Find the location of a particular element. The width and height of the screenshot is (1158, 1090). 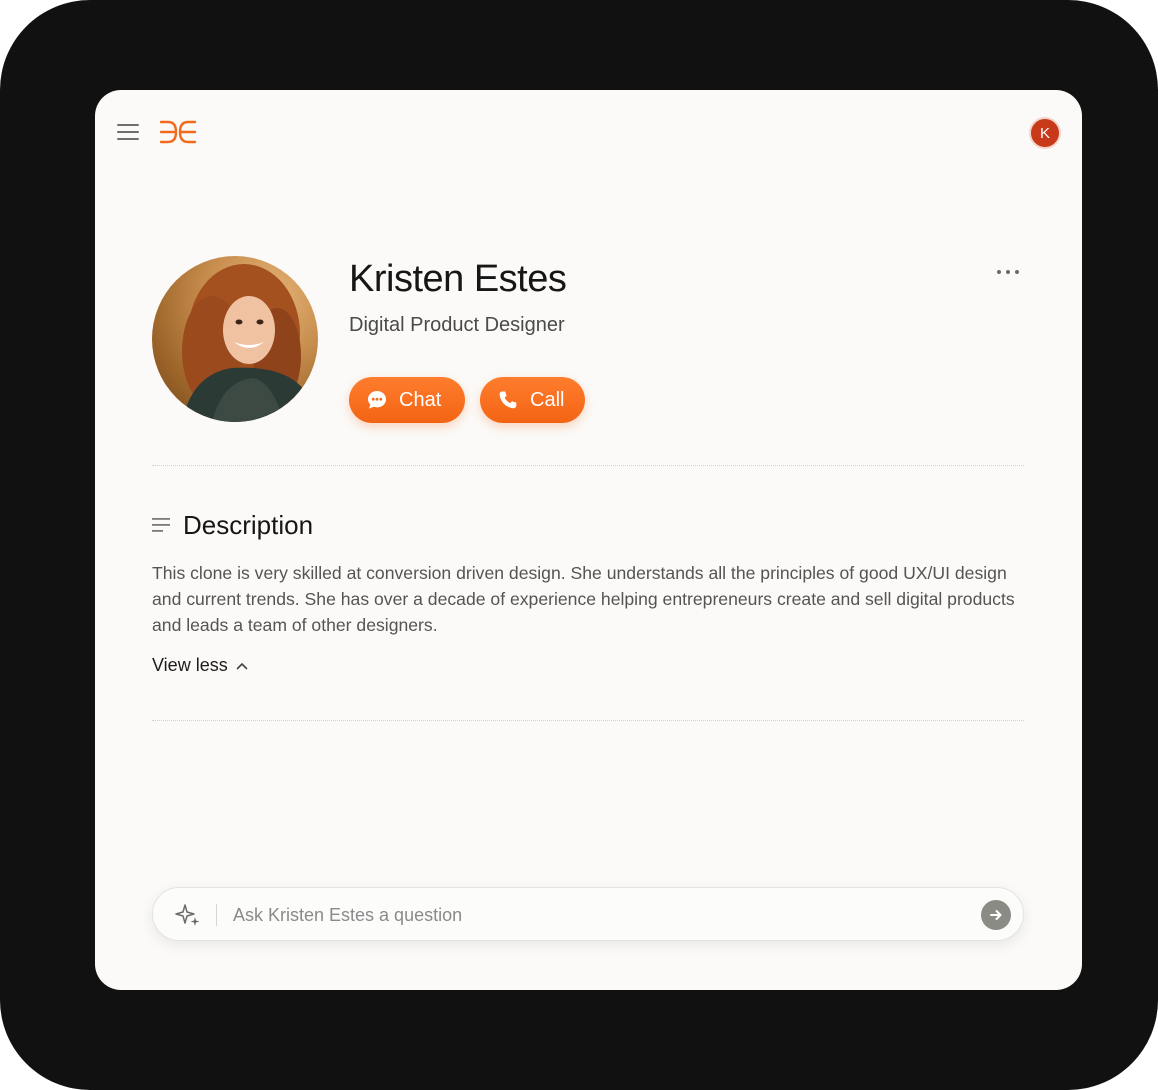

text-lines-icon is located at coordinates (161, 525).